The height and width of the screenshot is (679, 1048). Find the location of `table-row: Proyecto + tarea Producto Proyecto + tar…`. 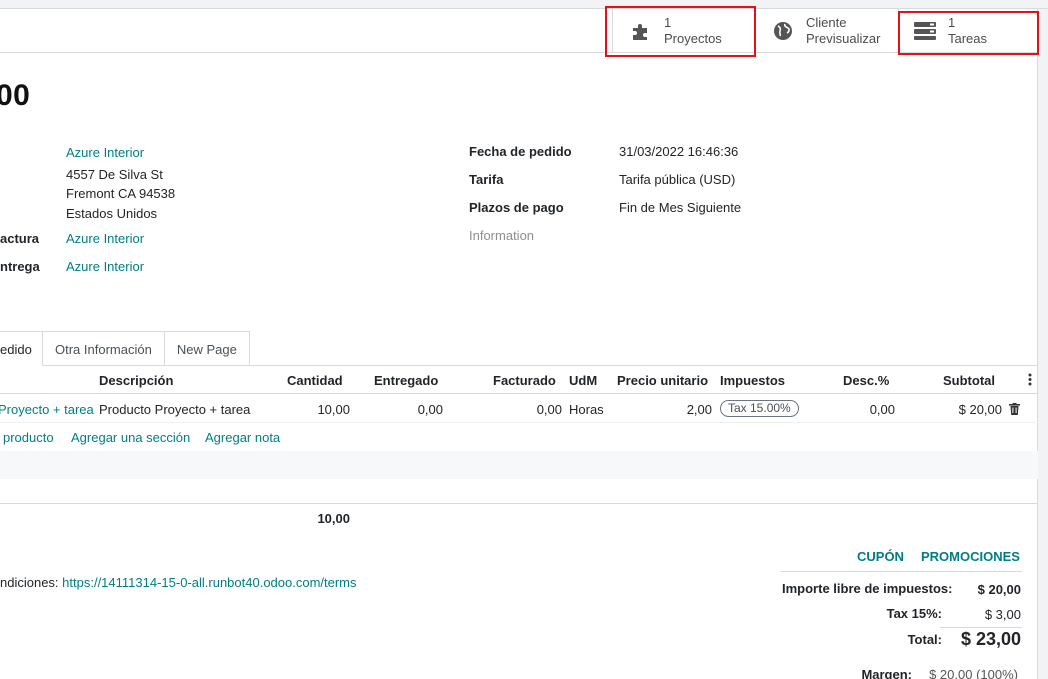

table-row: Proyecto + tarea Producto Proyecto + tar… is located at coordinates (519, 409).